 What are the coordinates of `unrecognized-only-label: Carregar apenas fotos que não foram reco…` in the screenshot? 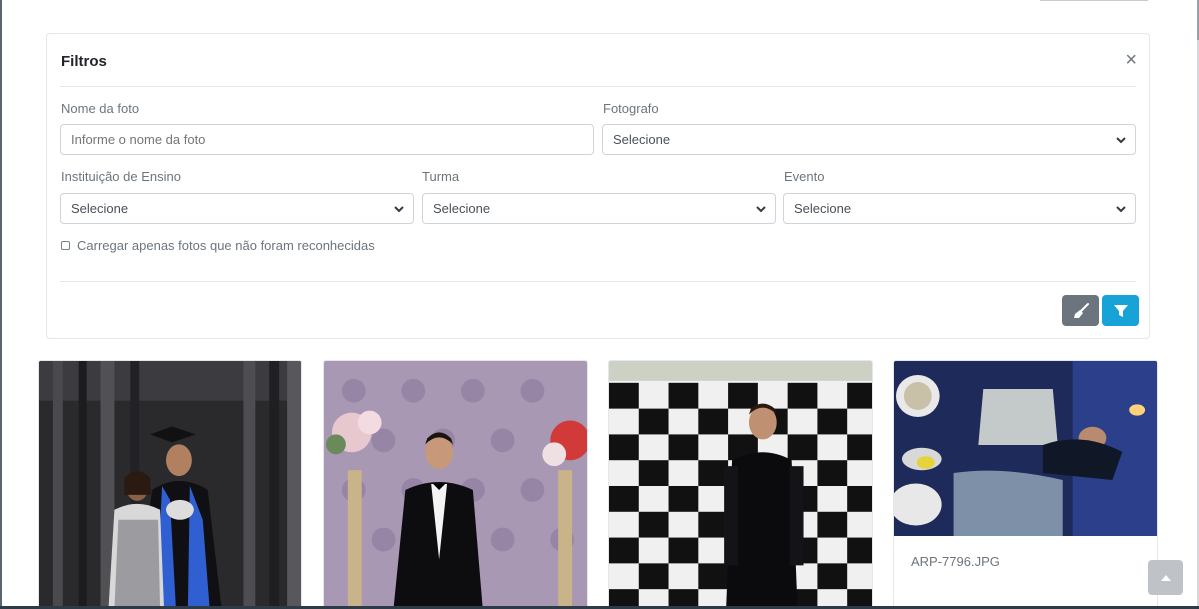 It's located at (226, 245).